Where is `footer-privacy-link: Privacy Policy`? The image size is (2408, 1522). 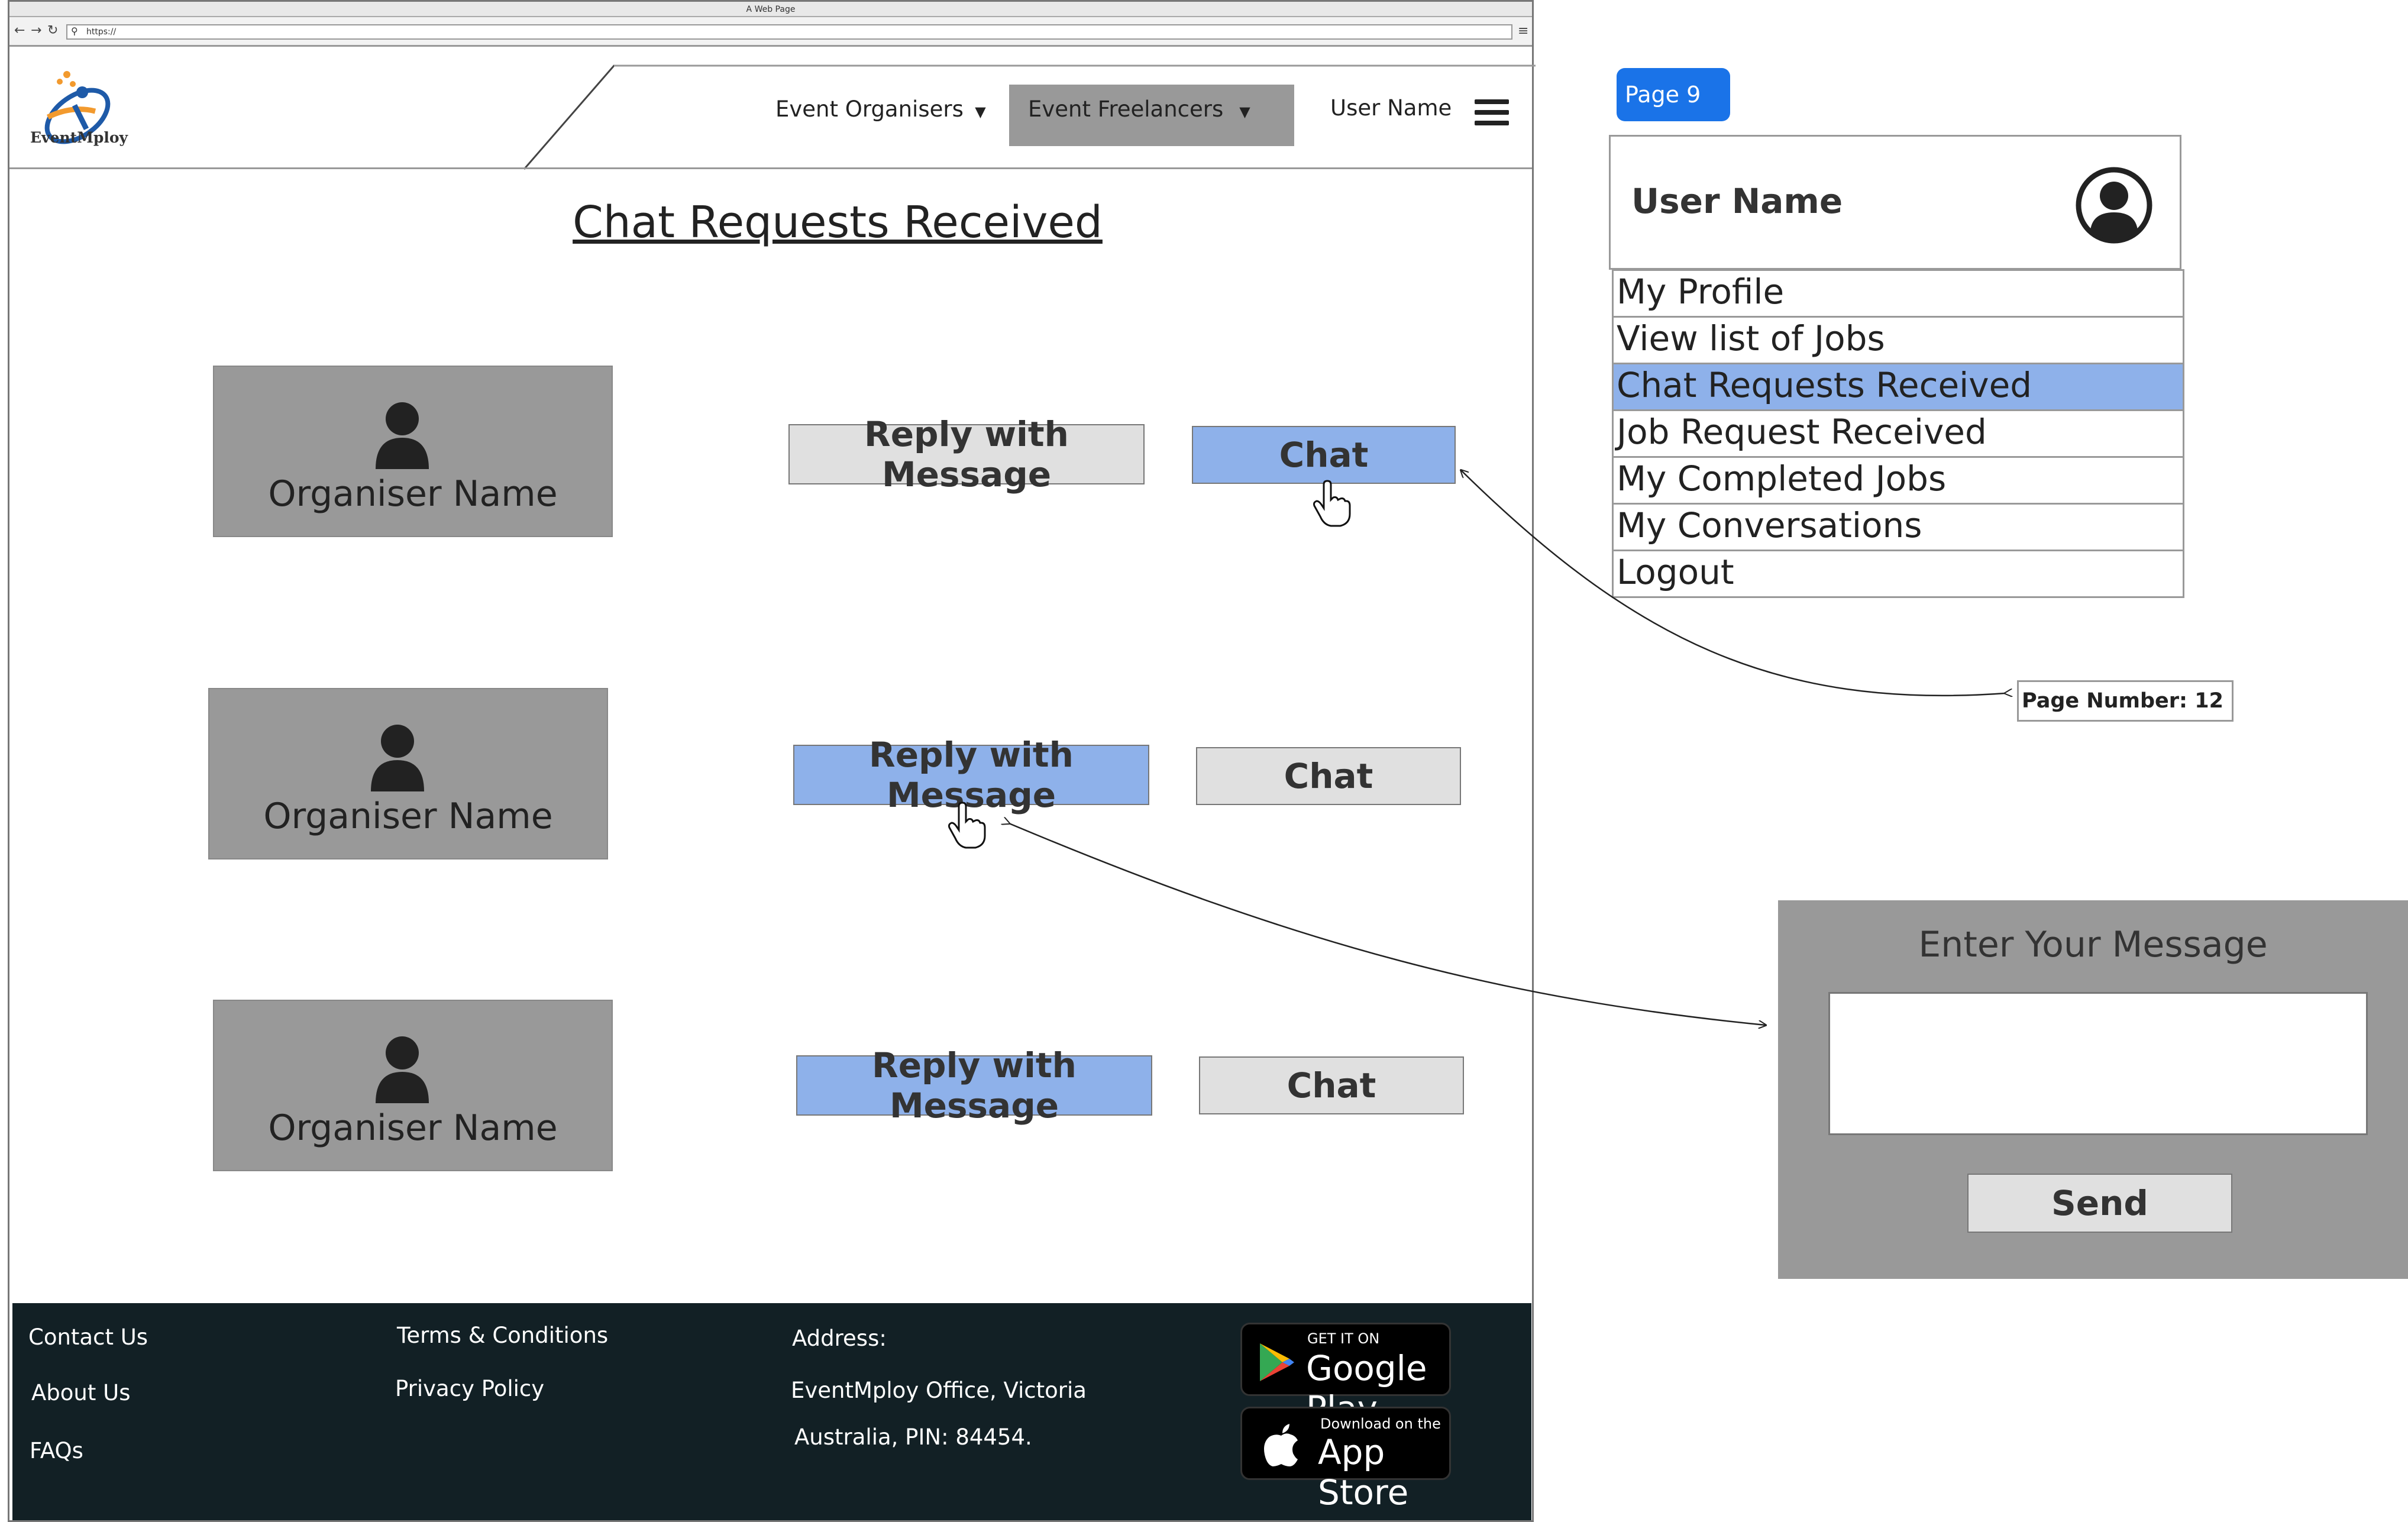 footer-privacy-link: Privacy Policy is located at coordinates (469, 1388).